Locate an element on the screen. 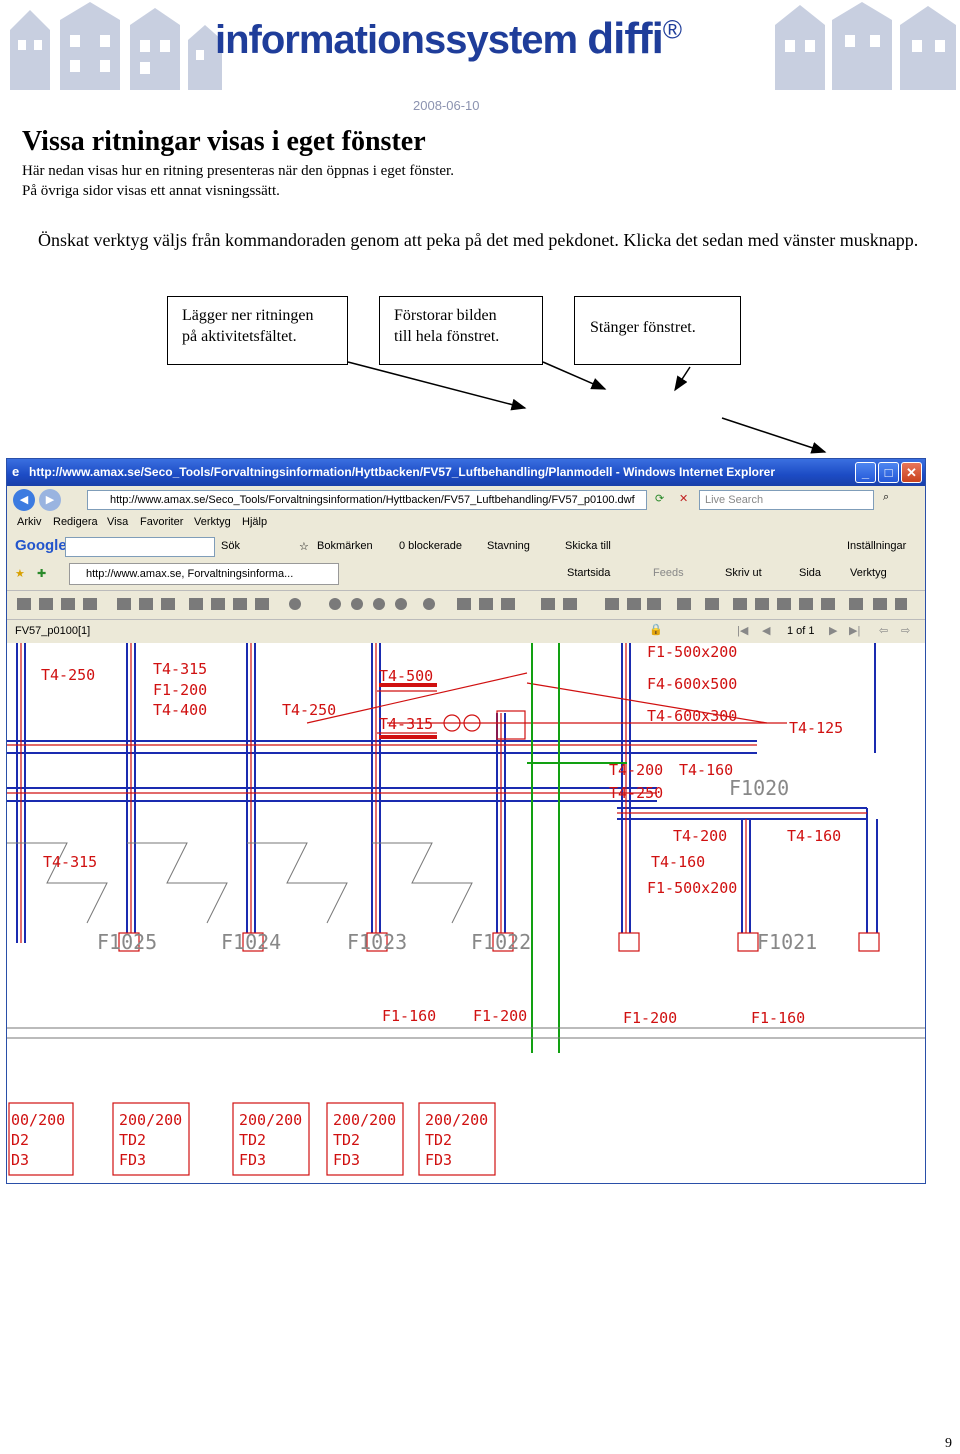 The image size is (960, 1454). first-page-icon: |◀ is located at coordinates (742, 630).